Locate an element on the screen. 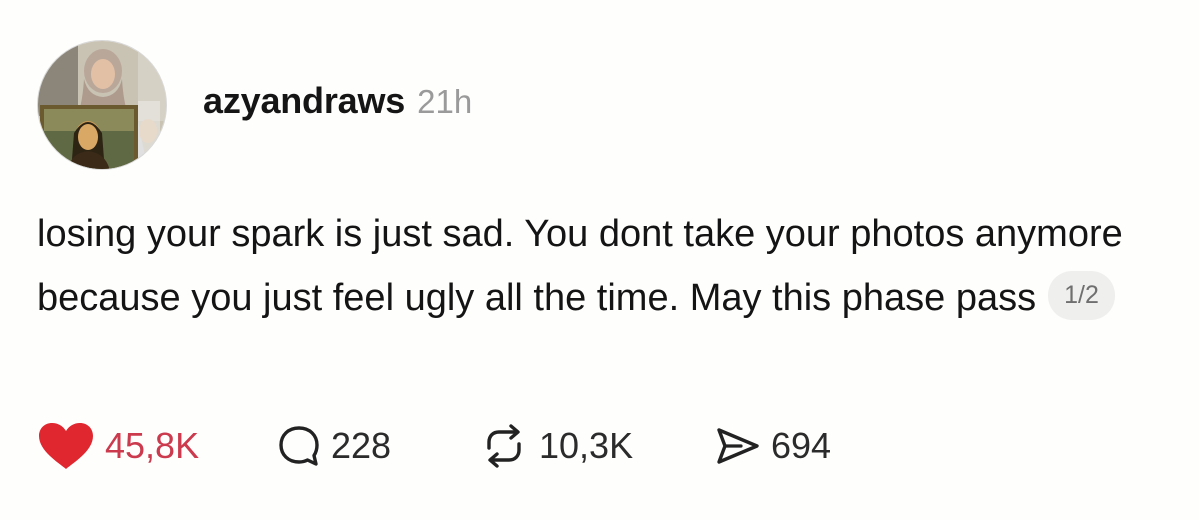 The image size is (1199, 520). share-button: 694 is located at coordinates (773, 446).